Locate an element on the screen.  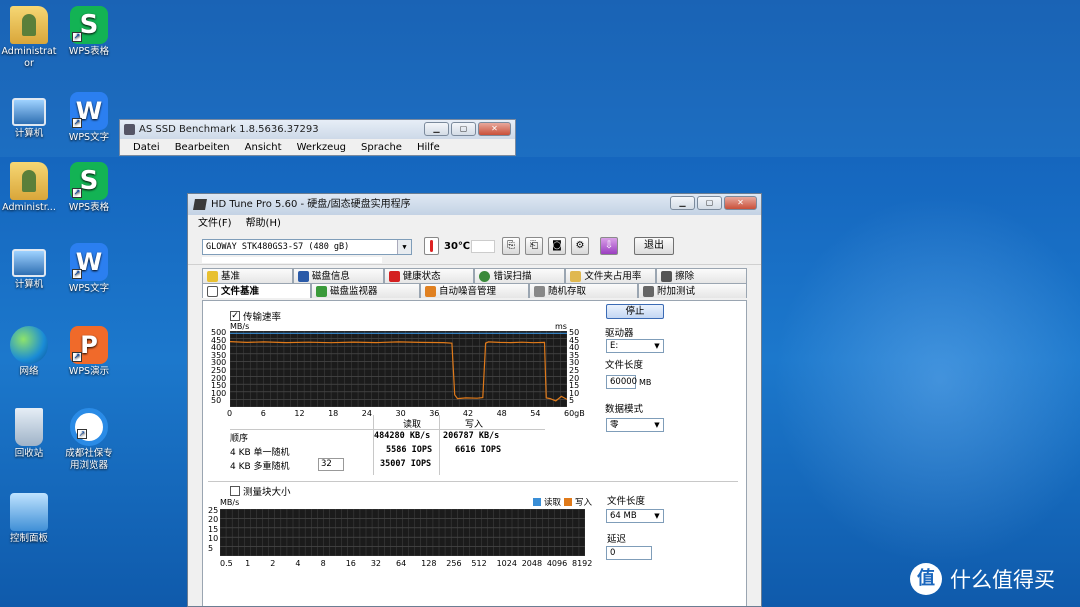
tick-label: 54 is located at coordinates (535, 413).